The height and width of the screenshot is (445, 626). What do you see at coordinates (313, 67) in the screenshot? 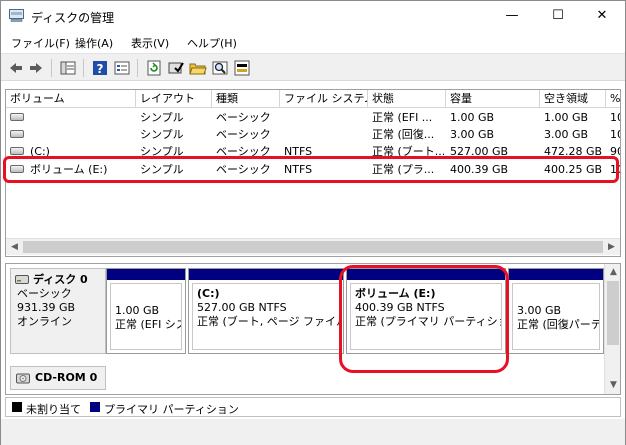
I see `toolbar: ?` at bounding box center [313, 67].